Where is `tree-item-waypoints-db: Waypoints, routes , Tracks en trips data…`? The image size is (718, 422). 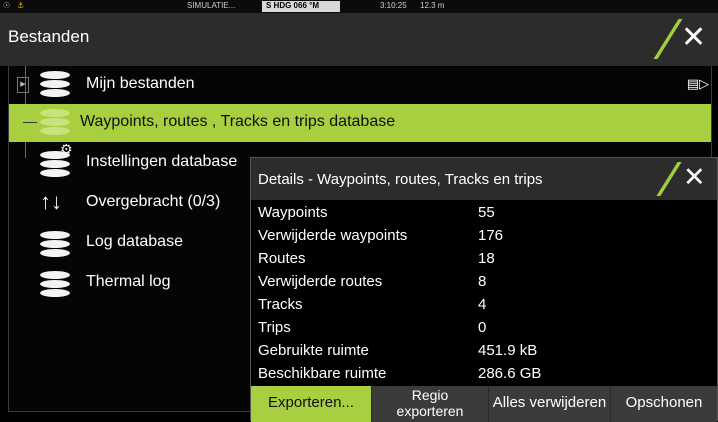 tree-item-waypoints-db: Waypoints, routes , Tracks en trips data… is located at coordinates (360, 123).